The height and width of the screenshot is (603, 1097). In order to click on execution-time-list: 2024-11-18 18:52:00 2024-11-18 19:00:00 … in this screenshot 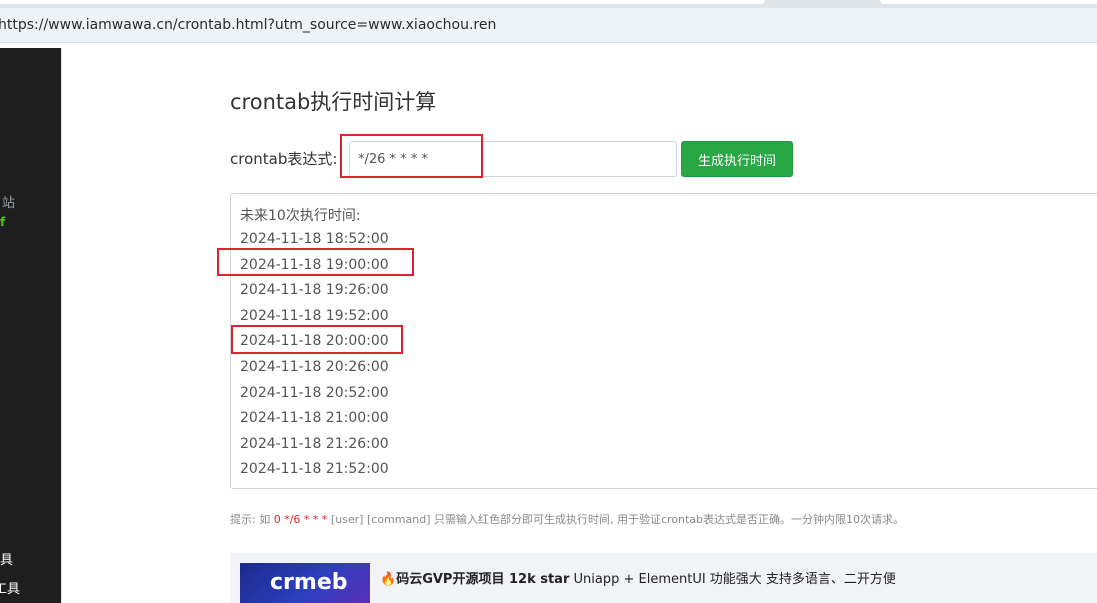, I will do `click(314, 358)`.